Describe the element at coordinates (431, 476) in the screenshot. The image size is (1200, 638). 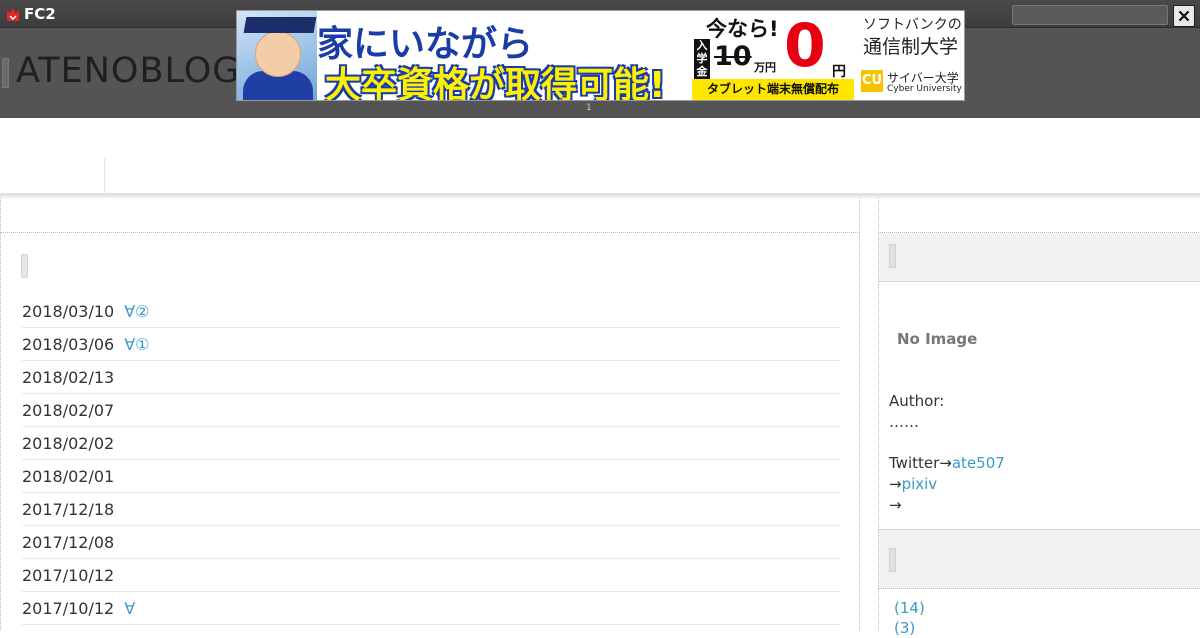
I see `list-item: 2018/02/01` at that location.